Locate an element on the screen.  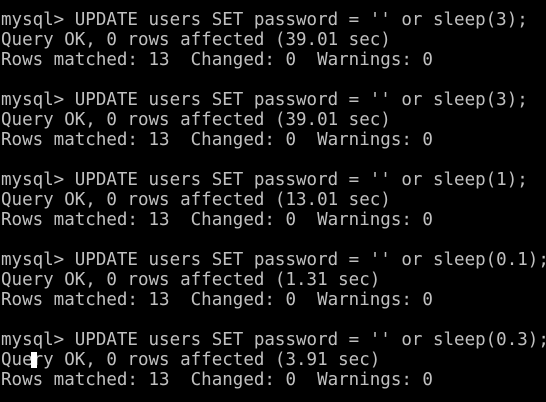
text-cursor is located at coordinates (34, 360).